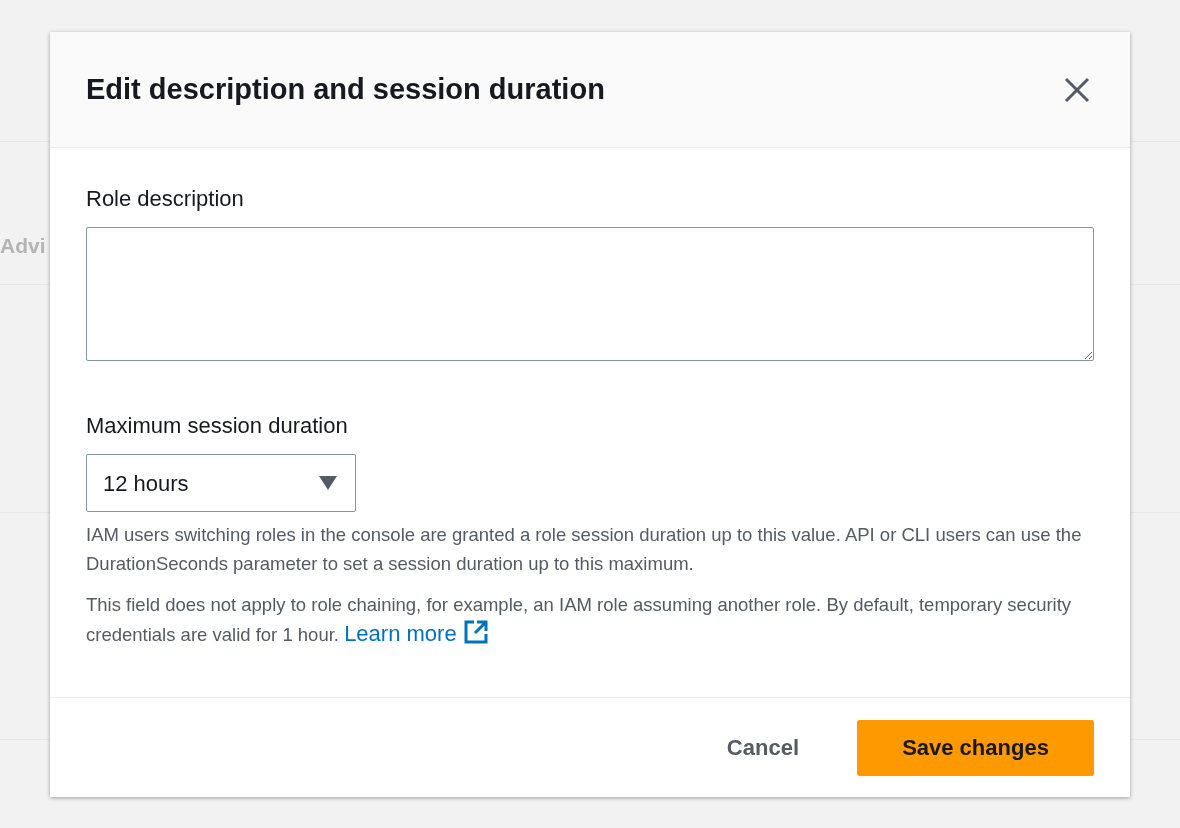  What do you see at coordinates (221, 483) in the screenshot?
I see `duration-select: 12 hours` at bounding box center [221, 483].